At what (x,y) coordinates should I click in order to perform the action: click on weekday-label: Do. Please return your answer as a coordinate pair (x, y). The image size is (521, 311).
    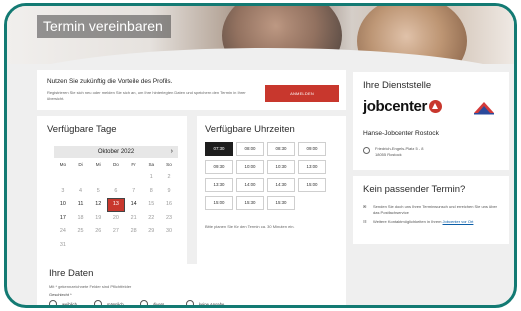
    Looking at the image, I should click on (115, 164).